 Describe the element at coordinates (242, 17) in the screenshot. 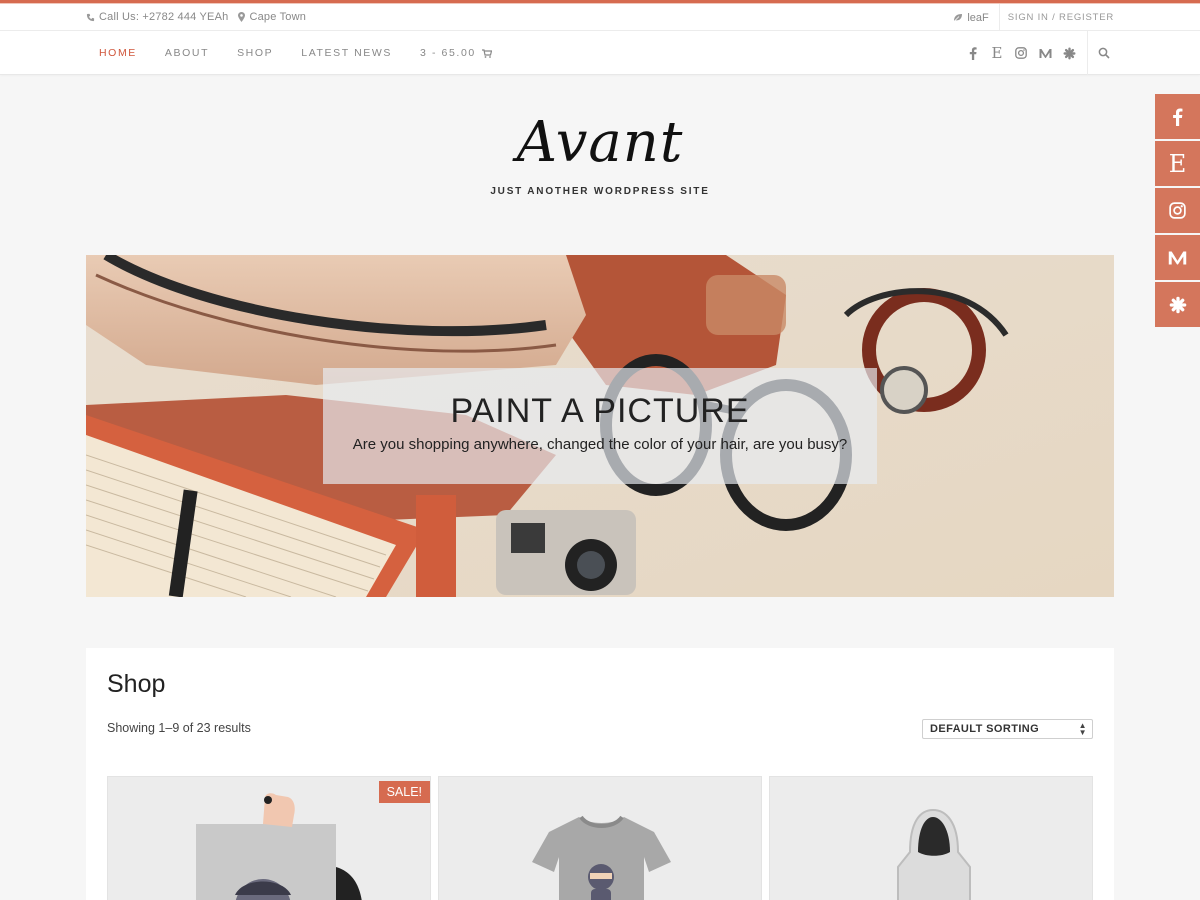

I see `map-marker-icon` at that location.